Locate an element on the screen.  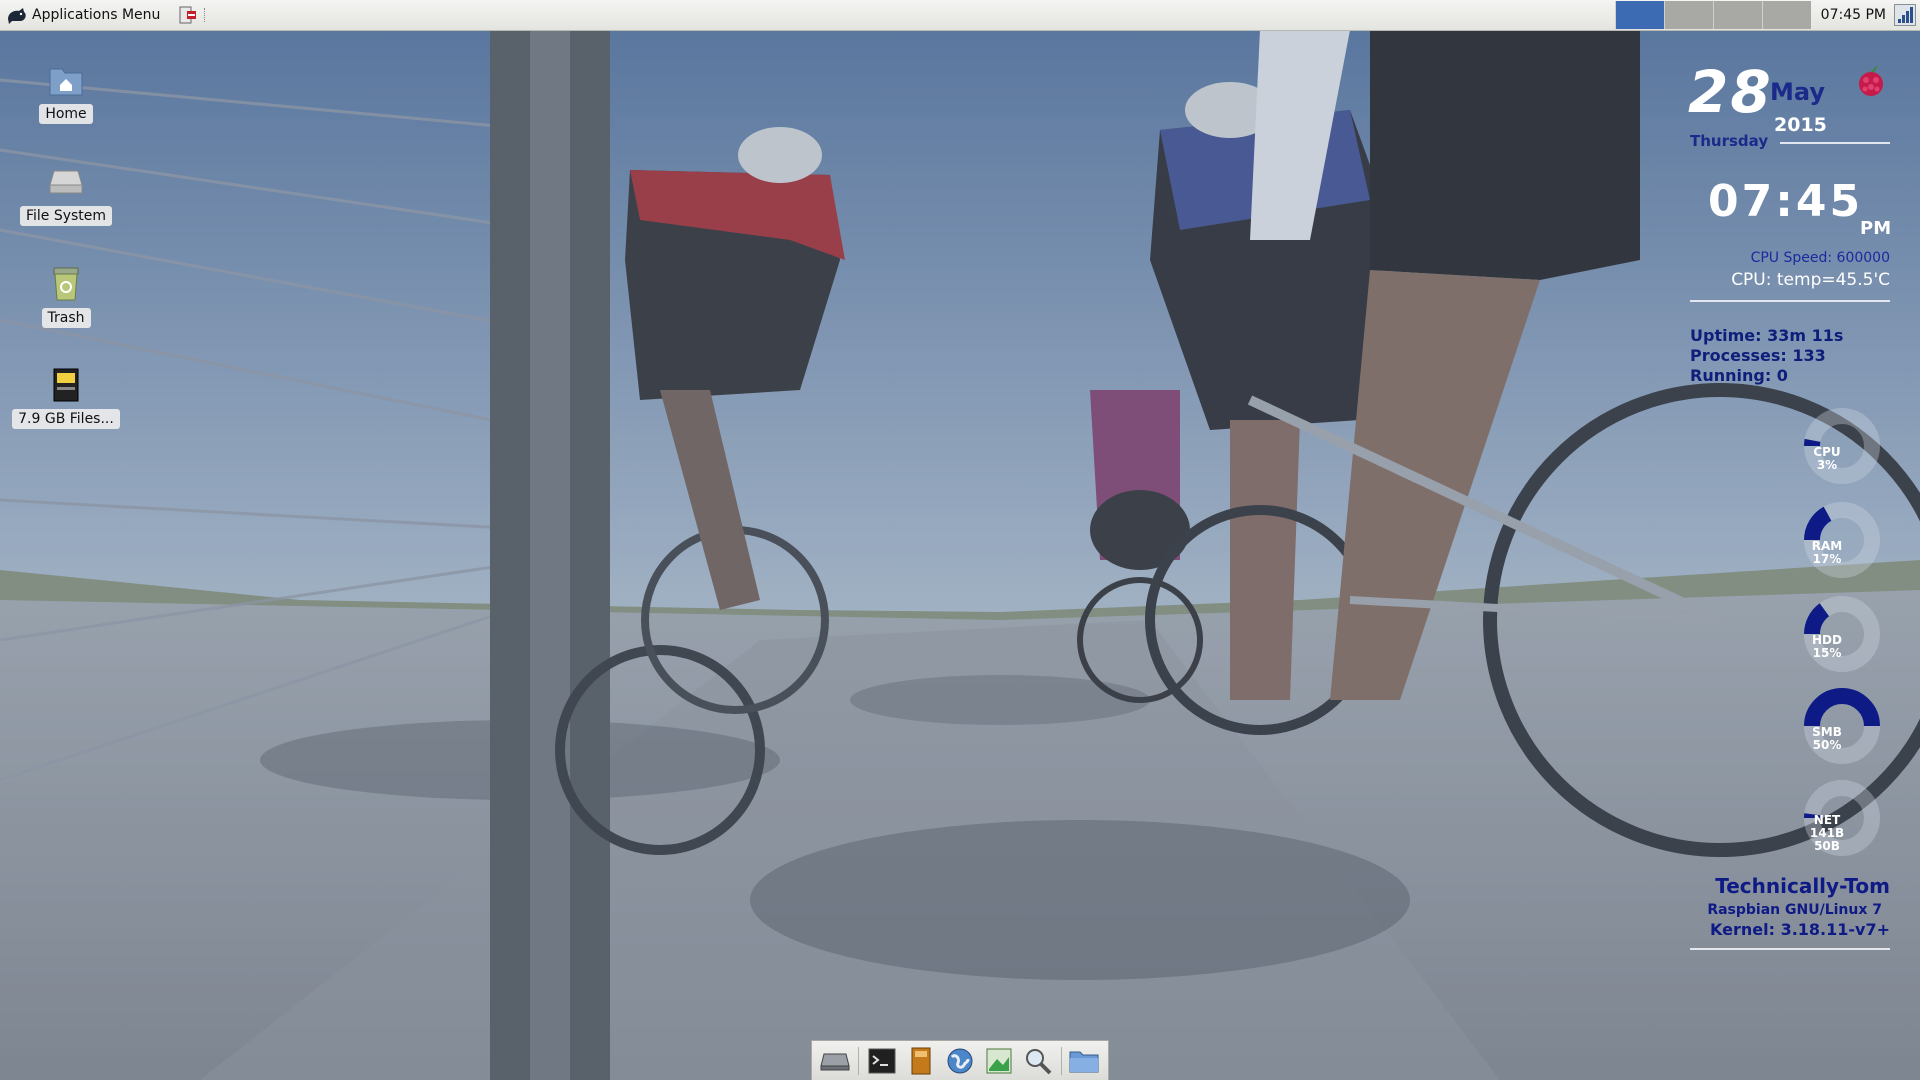
conky-os: Raspbian GNU/Linux 7 is located at coordinates (1794, 910).